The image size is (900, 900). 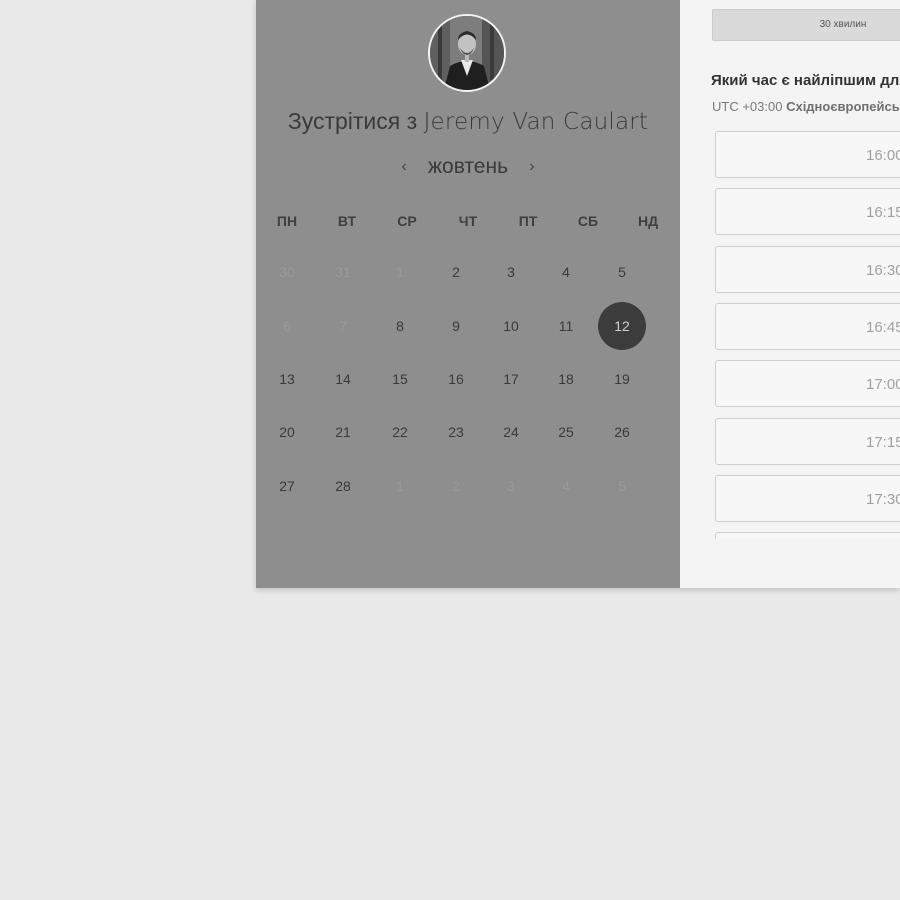 What do you see at coordinates (343, 272) in the screenshot?
I see `calendar-day: 31` at bounding box center [343, 272].